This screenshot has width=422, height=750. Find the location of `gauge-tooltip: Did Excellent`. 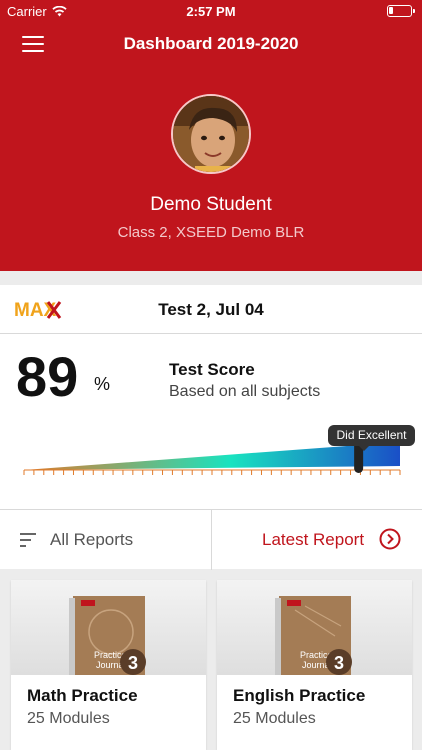

gauge-tooltip: Did Excellent is located at coordinates (371, 438).